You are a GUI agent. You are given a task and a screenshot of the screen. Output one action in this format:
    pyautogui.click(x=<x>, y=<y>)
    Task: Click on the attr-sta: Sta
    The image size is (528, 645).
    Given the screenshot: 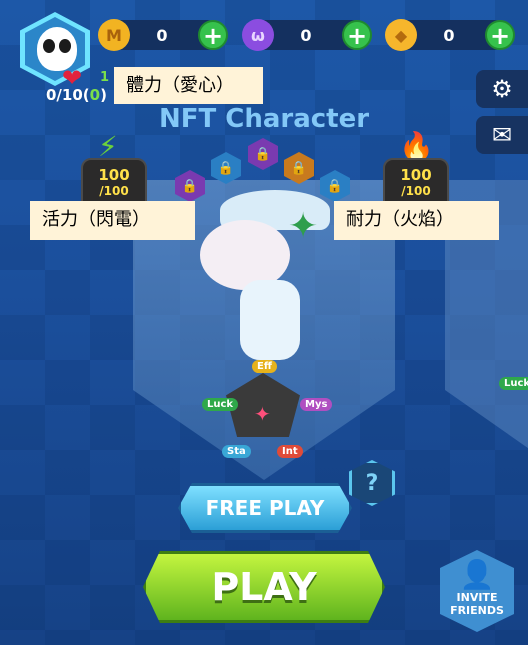 What is the action you would take?
    pyautogui.click(x=236, y=451)
    